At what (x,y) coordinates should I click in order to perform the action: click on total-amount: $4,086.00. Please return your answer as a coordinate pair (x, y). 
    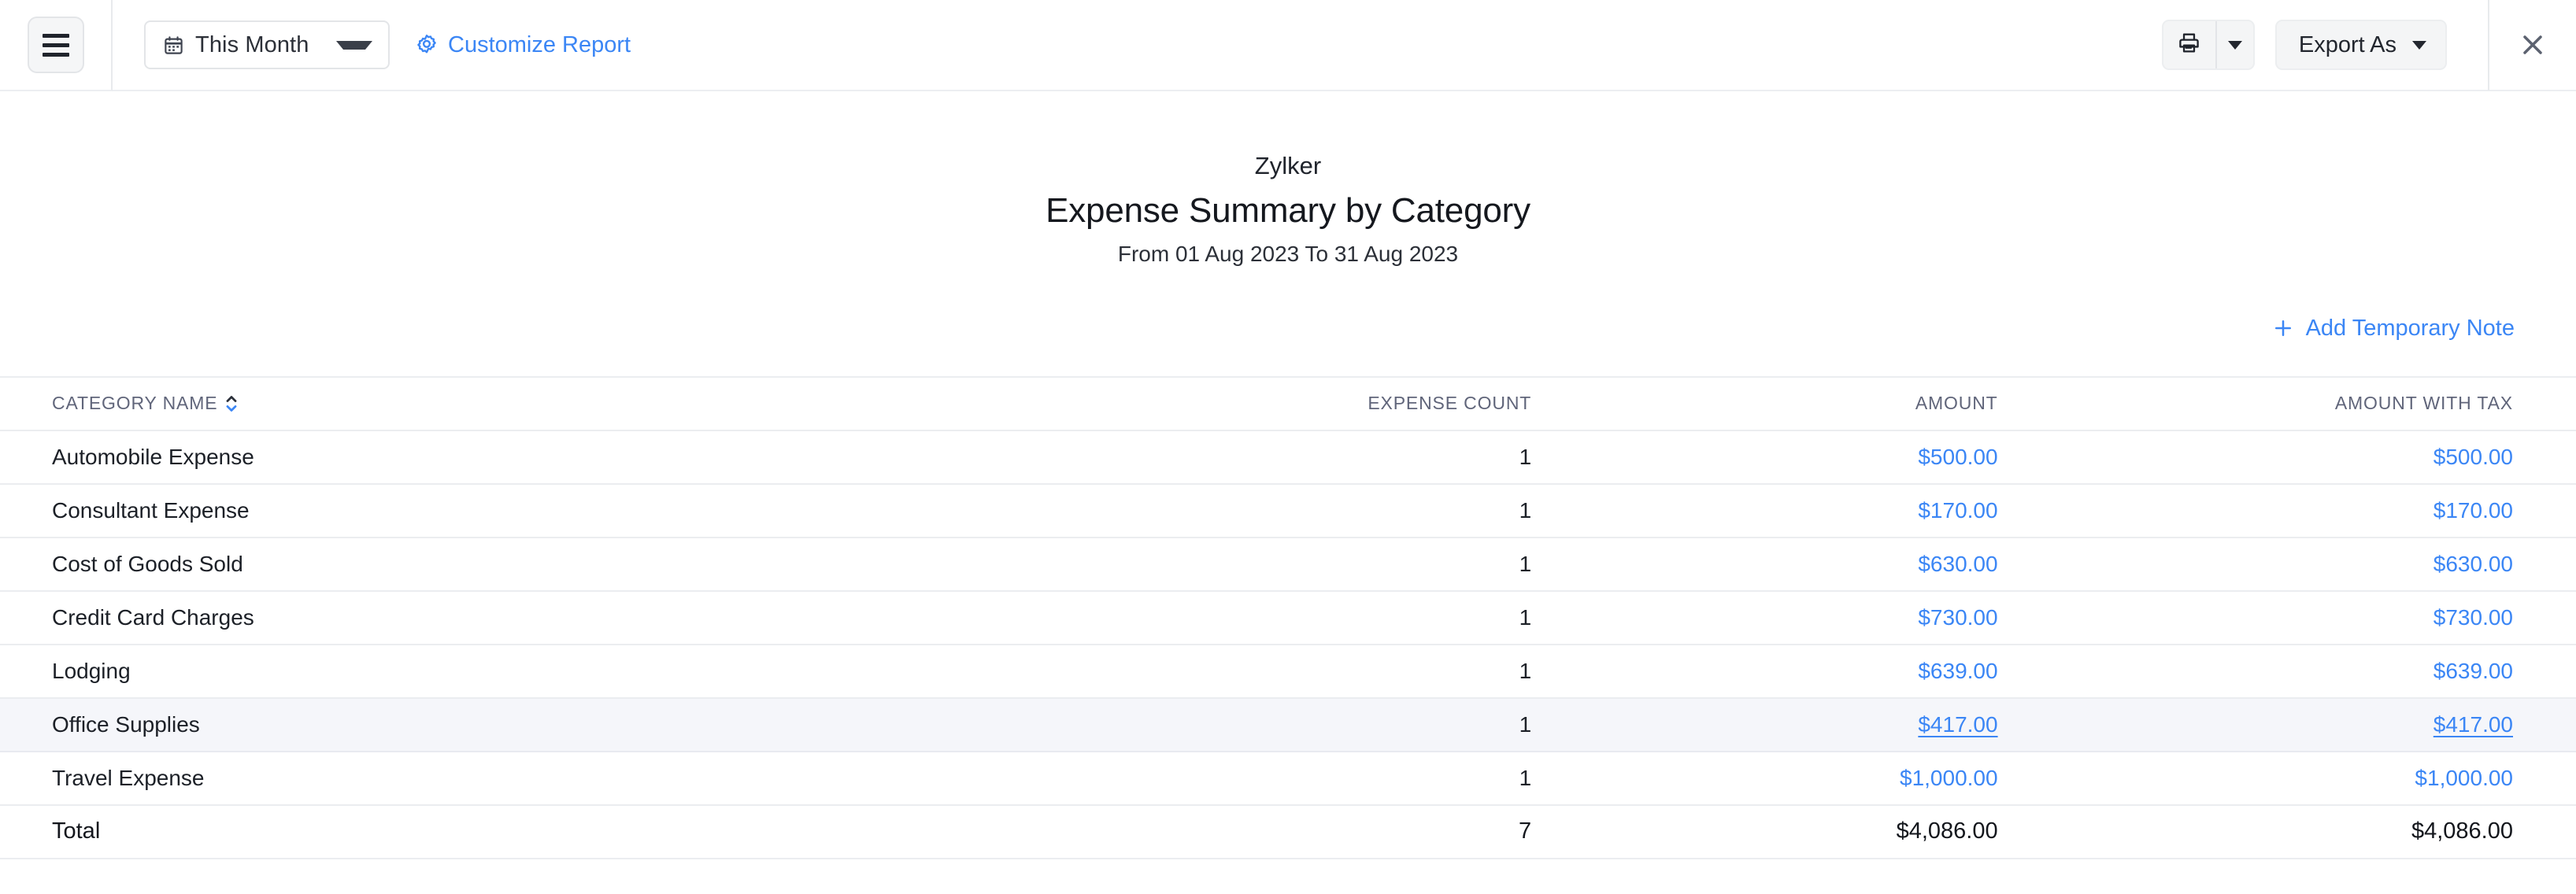
    Looking at the image, I should click on (1803, 831).